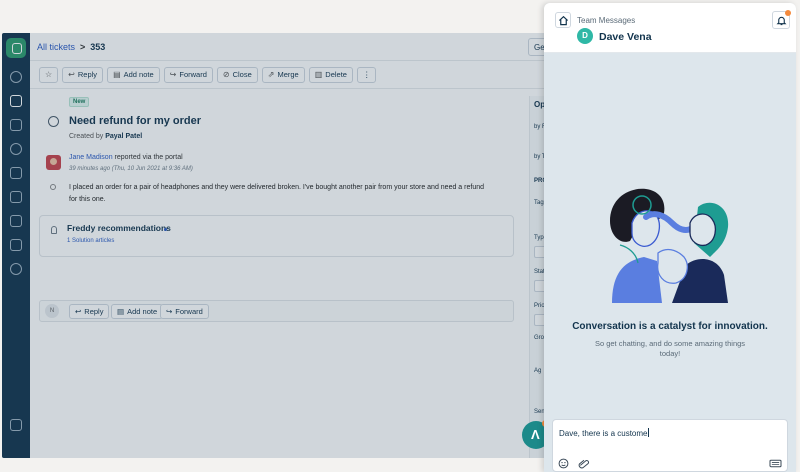 The image size is (800, 472). I want to click on created-by-label: Created by, so click(86, 136).